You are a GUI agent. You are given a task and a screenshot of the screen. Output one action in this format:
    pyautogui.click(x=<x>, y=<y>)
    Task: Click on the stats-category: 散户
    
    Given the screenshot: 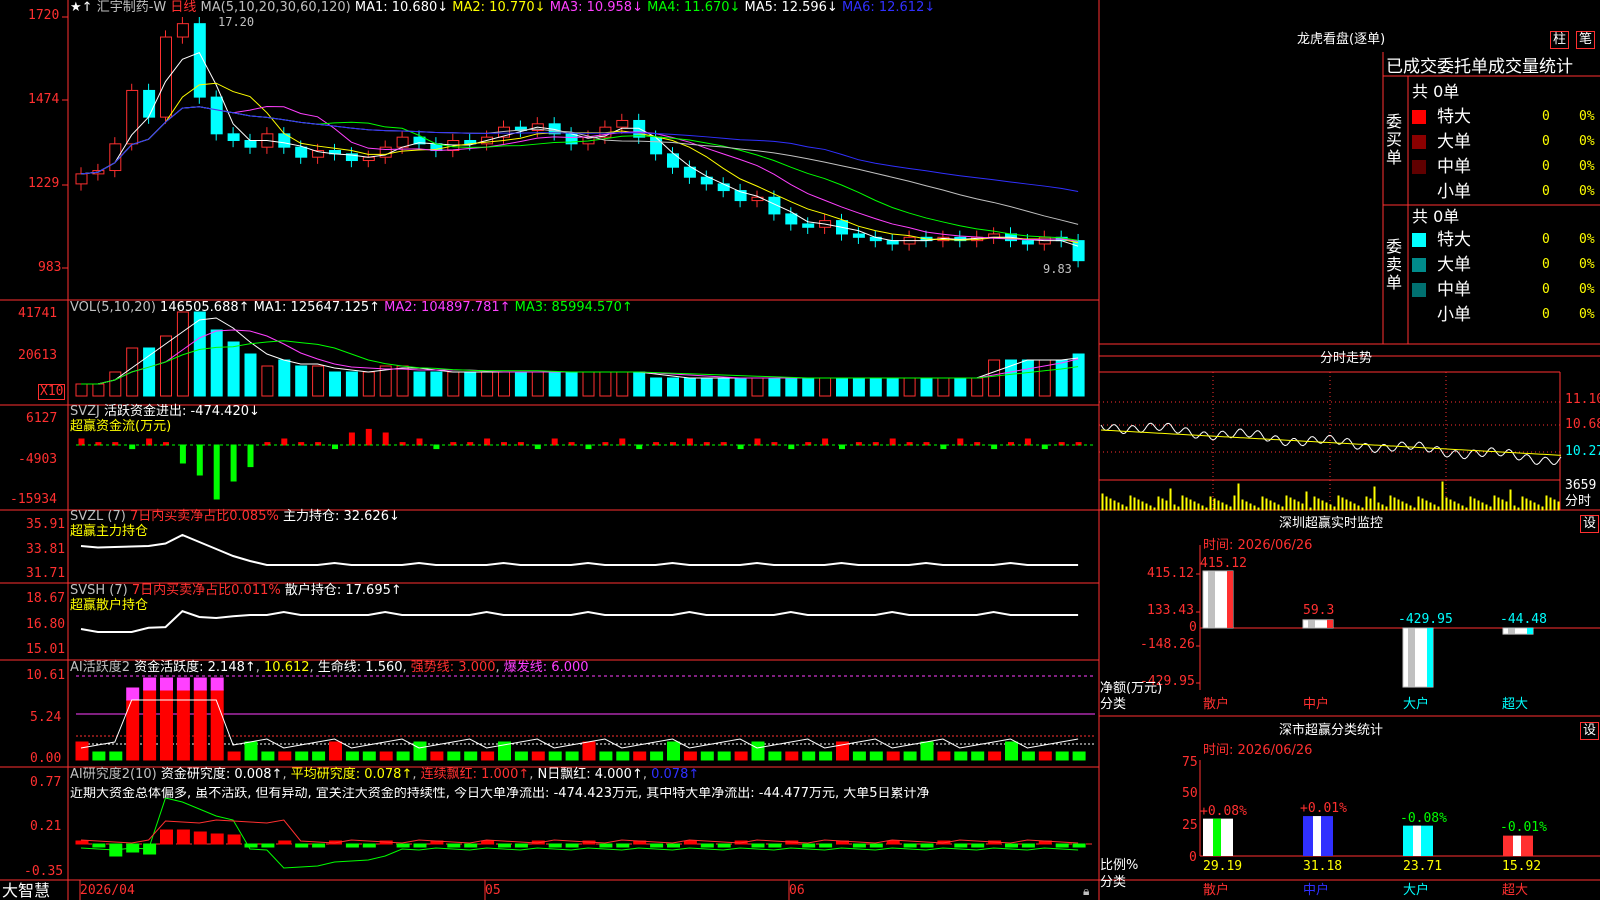 What is the action you would take?
    pyautogui.click(x=1216, y=890)
    